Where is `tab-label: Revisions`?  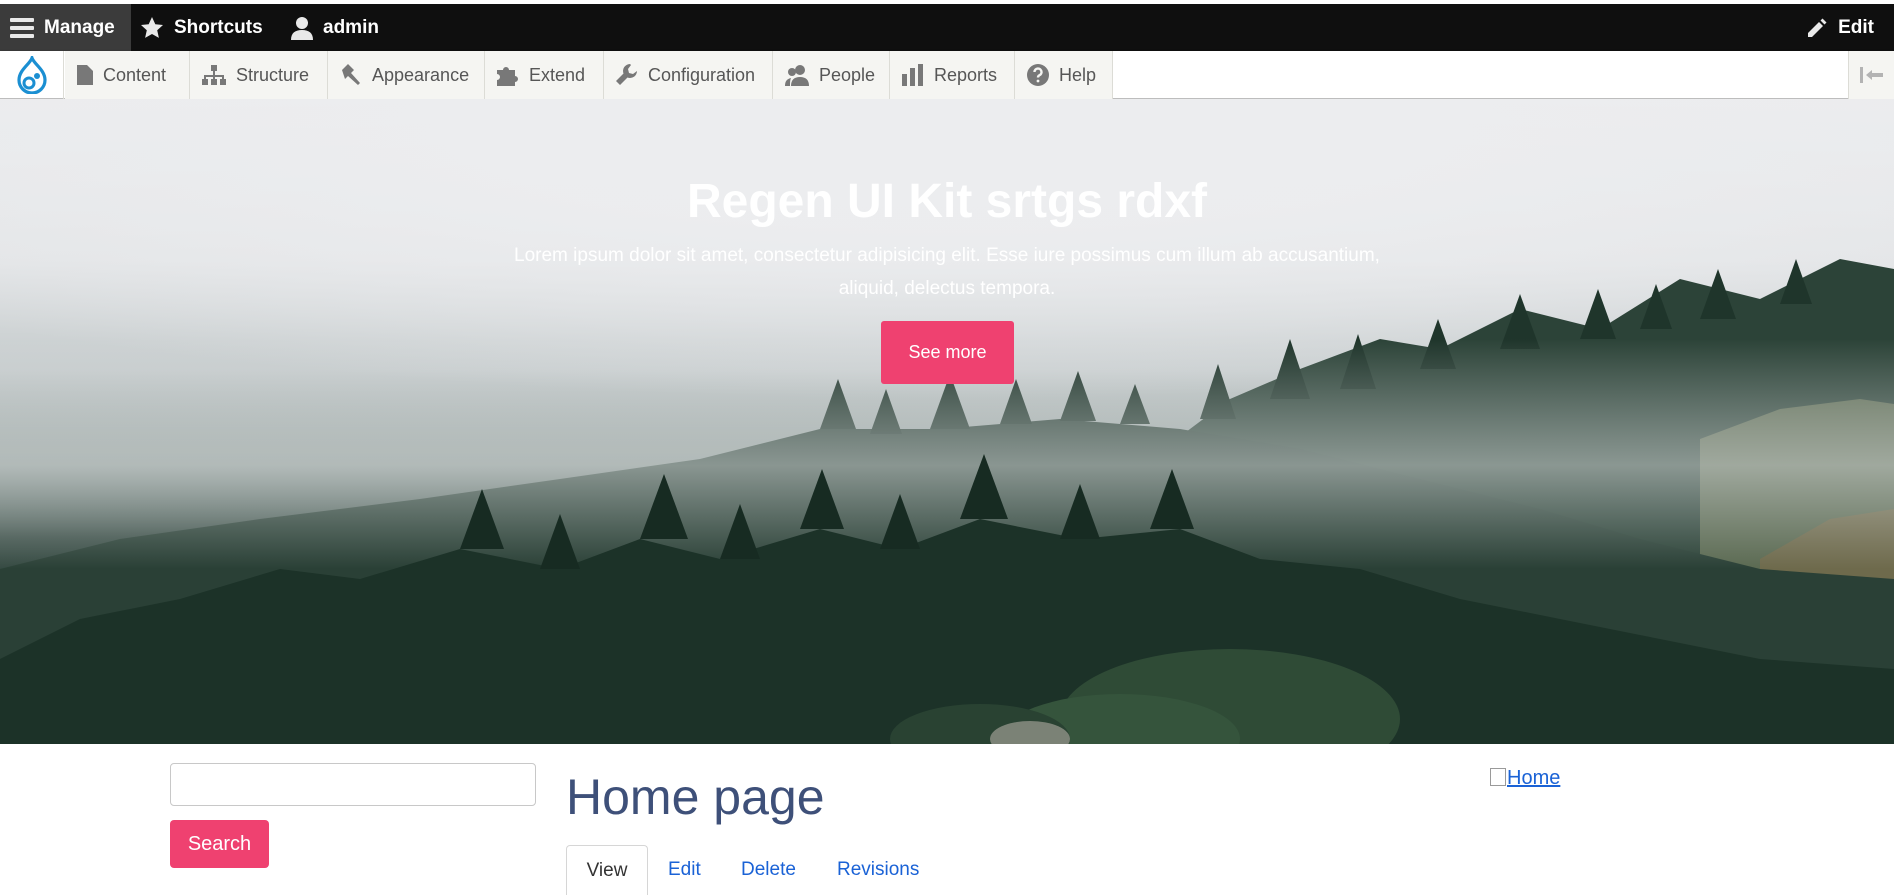
tab-label: Revisions is located at coordinates (878, 869).